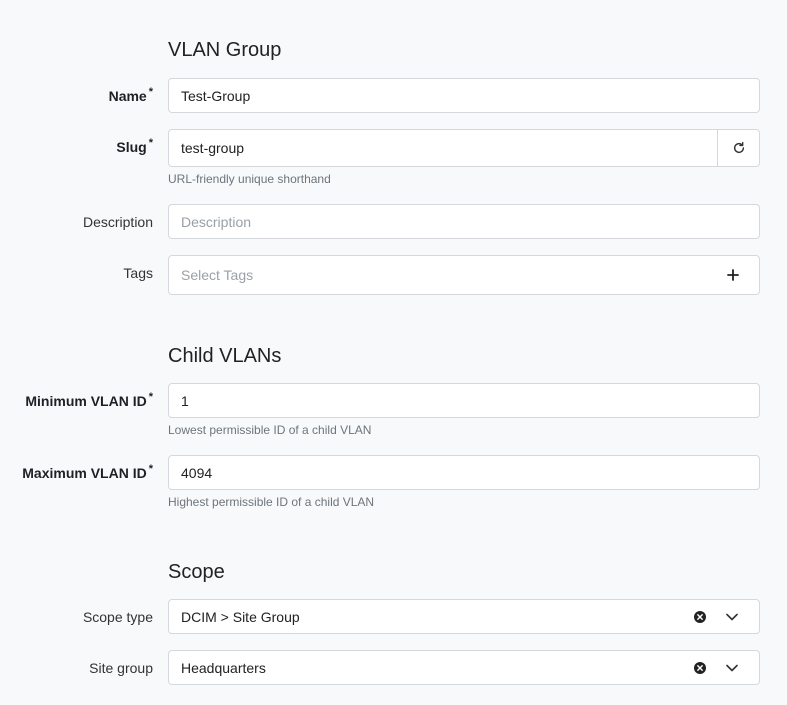  I want to click on min-vid-input: 1, so click(464, 400).